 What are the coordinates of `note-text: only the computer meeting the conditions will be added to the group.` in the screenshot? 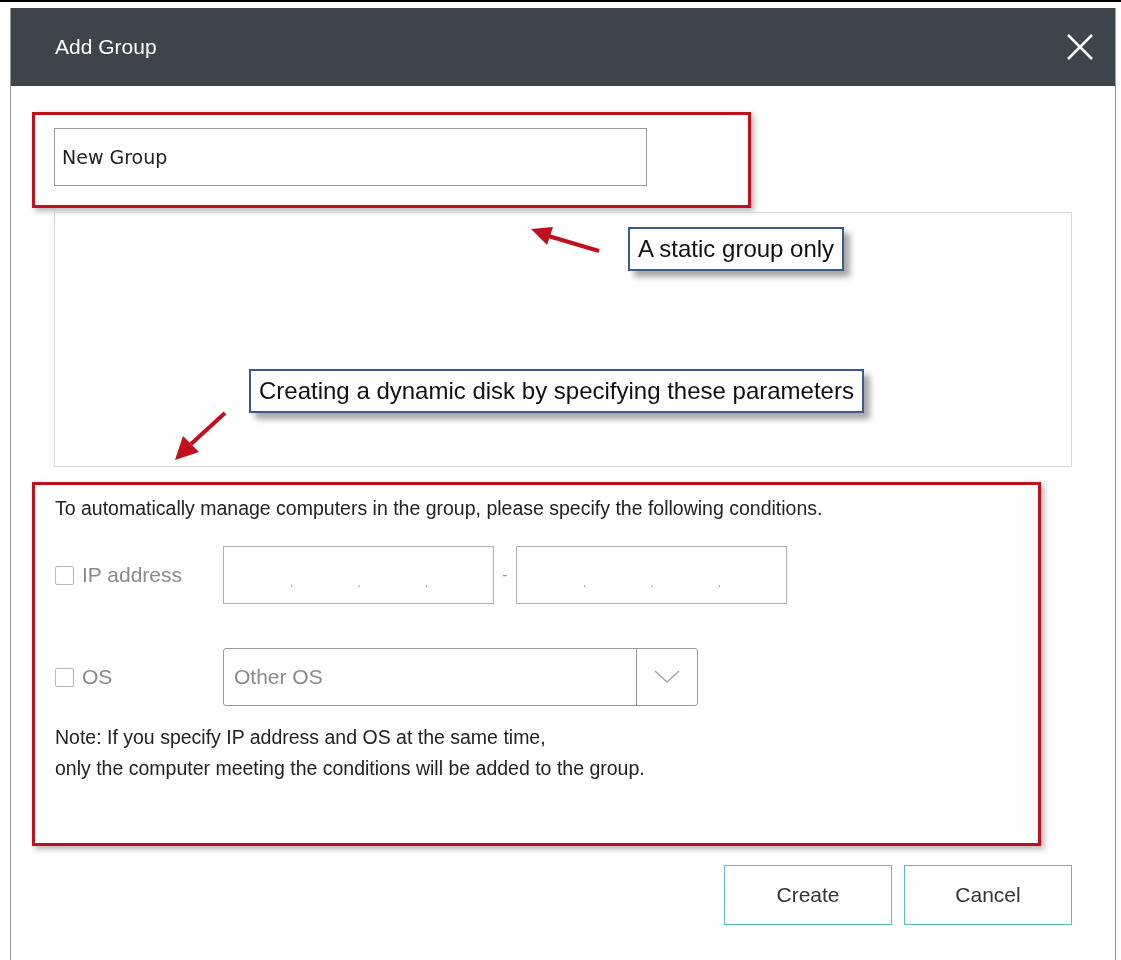 It's located at (350, 768).